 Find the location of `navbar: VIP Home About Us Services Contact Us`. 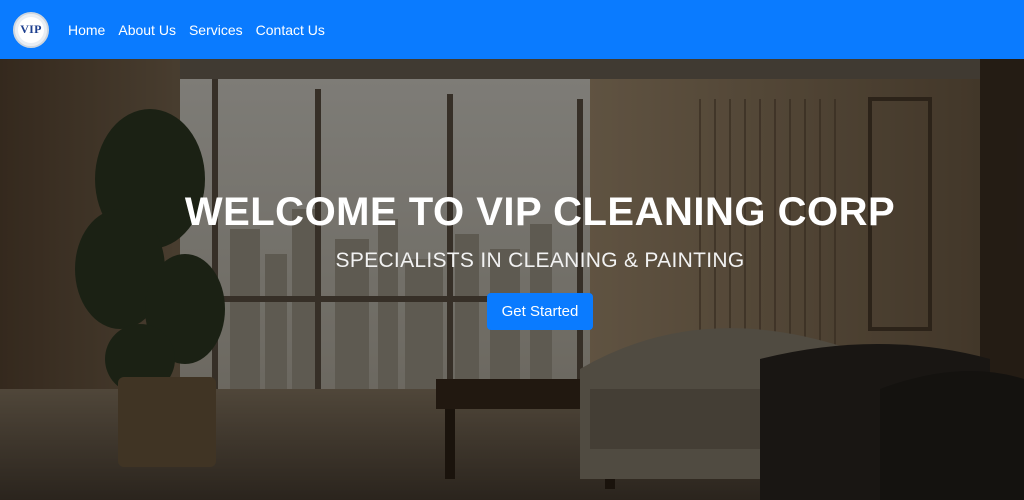

navbar: VIP Home About Us Services Contact Us is located at coordinates (512, 29).